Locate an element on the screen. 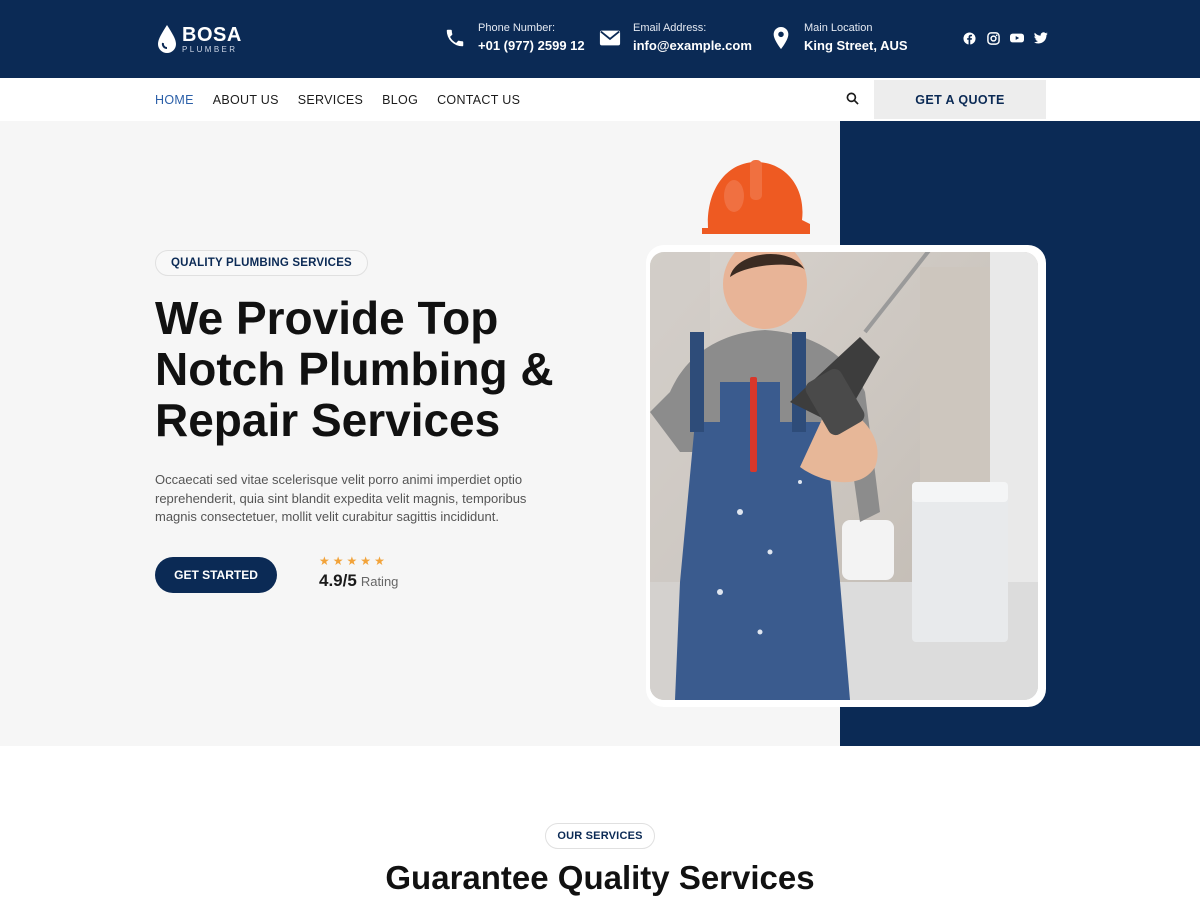 The image size is (1200, 900). services-title: Guarantee Quality Services is located at coordinates (600, 877).